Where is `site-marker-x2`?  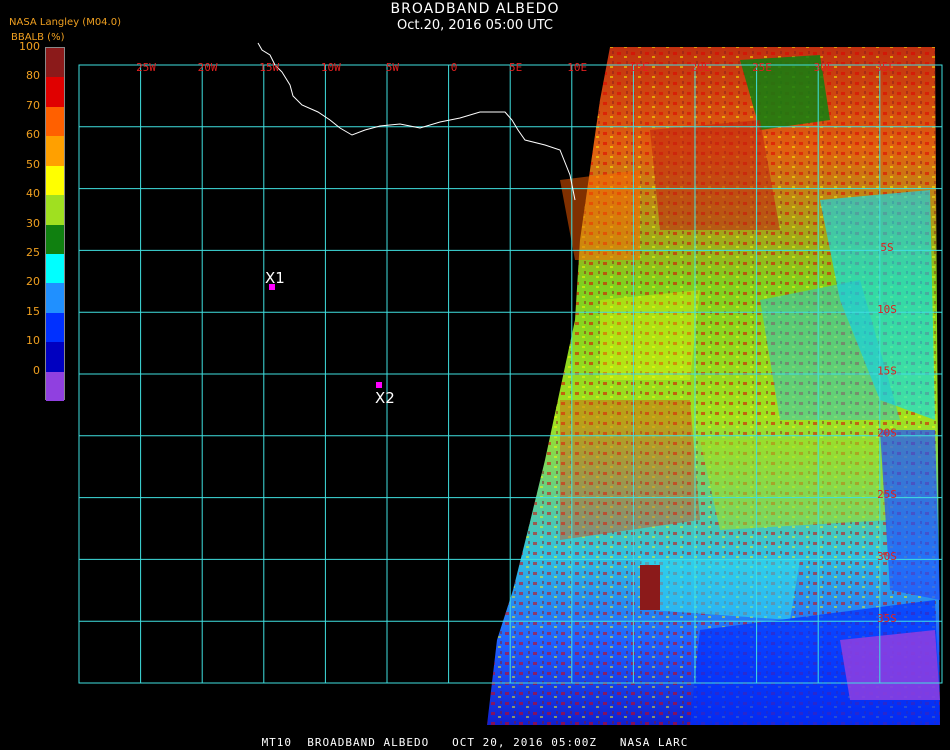
site-marker-x2 is located at coordinates (379, 385).